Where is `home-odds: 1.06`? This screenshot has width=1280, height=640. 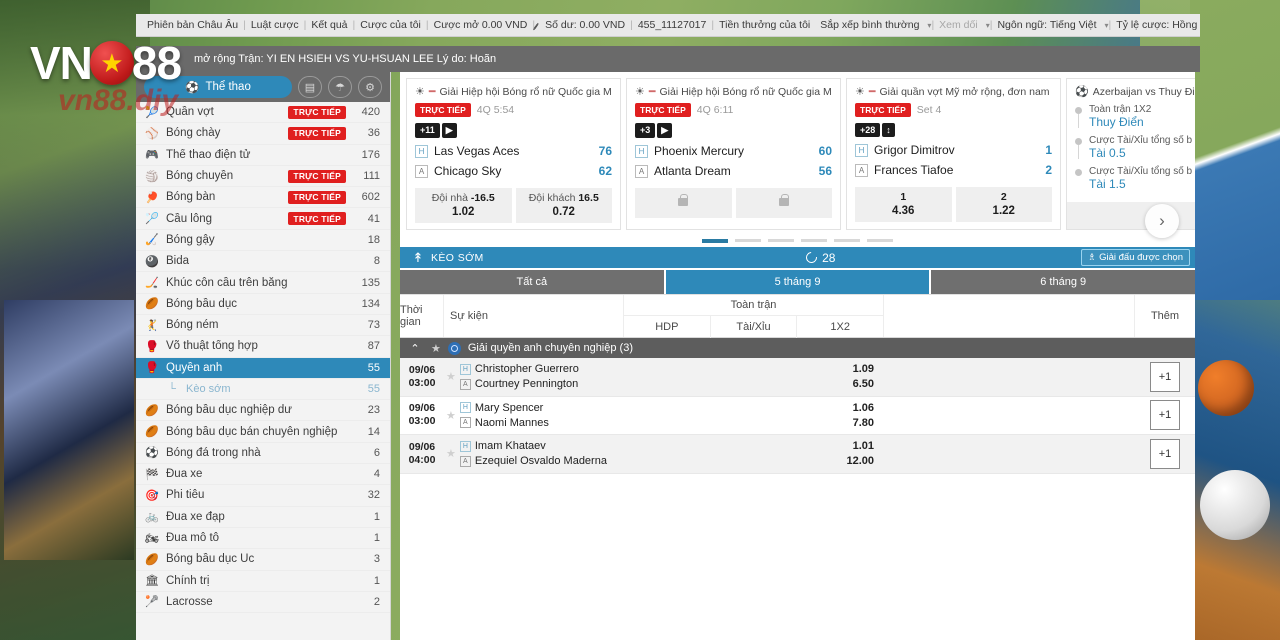
home-odds: 1.06 is located at coordinates (863, 408).